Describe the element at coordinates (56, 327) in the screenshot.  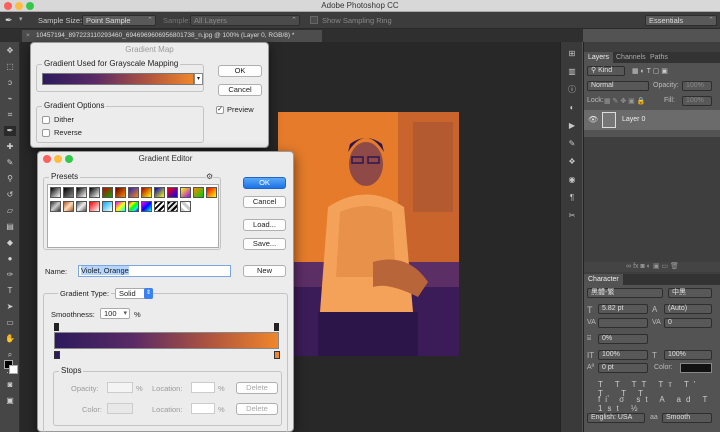
I see `opacity-stop-left` at that location.